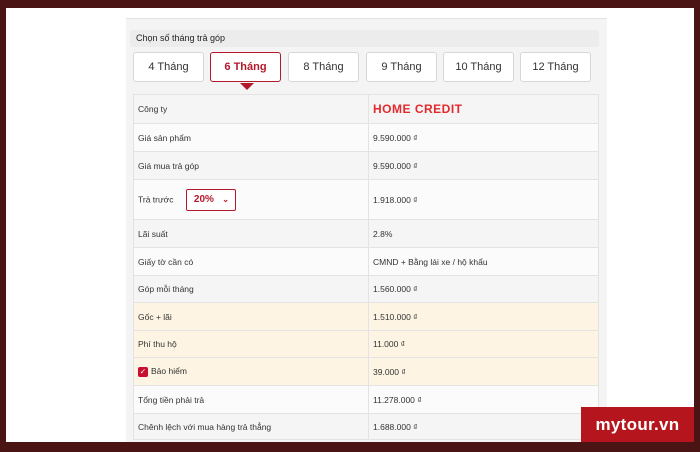  Describe the element at coordinates (483, 199) in the screenshot. I see `down-payment-value: 1.918.000 ₫` at that location.